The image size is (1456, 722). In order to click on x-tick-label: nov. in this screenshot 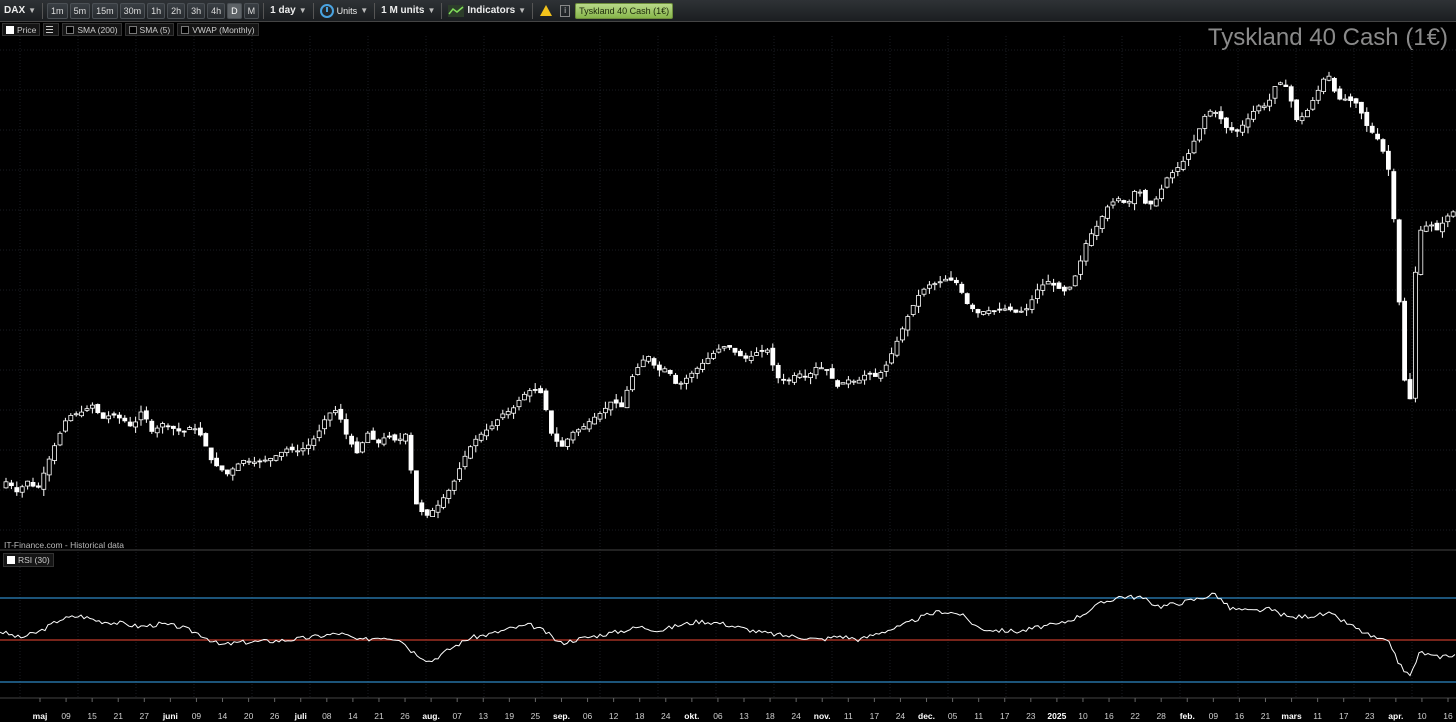, I will do `click(822, 716)`.